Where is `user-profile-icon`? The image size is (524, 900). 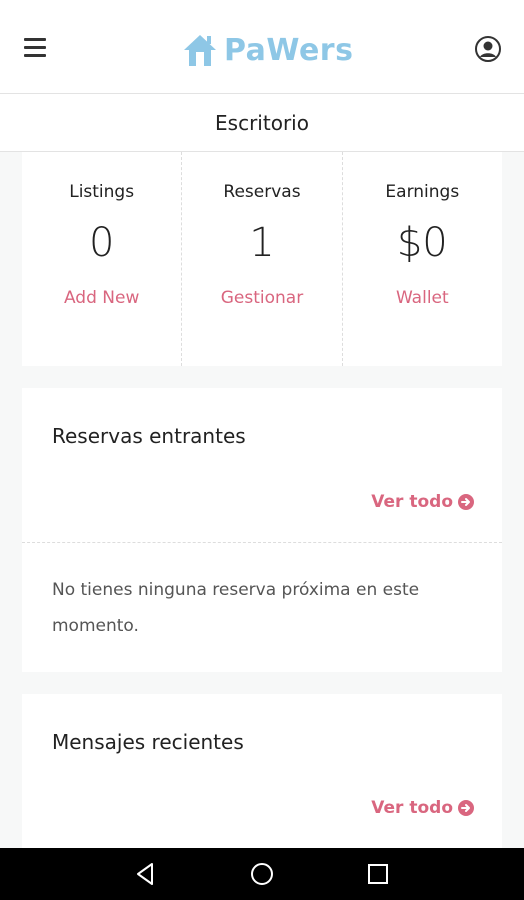 user-profile-icon is located at coordinates (488, 49).